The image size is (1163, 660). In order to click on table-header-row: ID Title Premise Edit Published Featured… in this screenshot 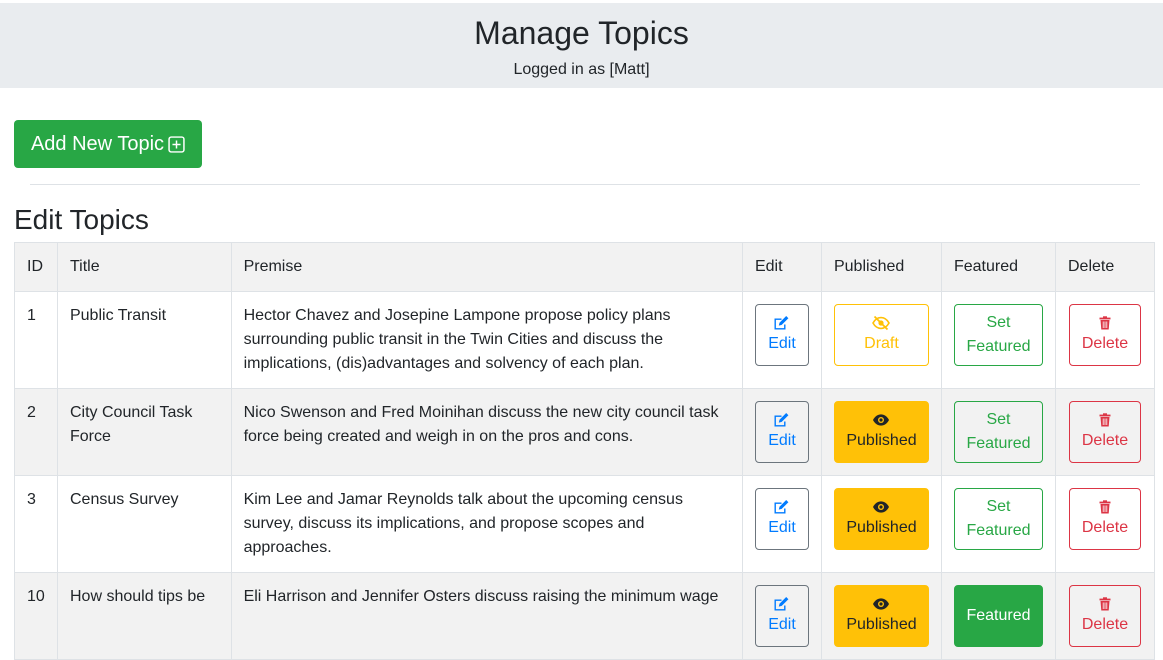, I will do `click(585, 267)`.